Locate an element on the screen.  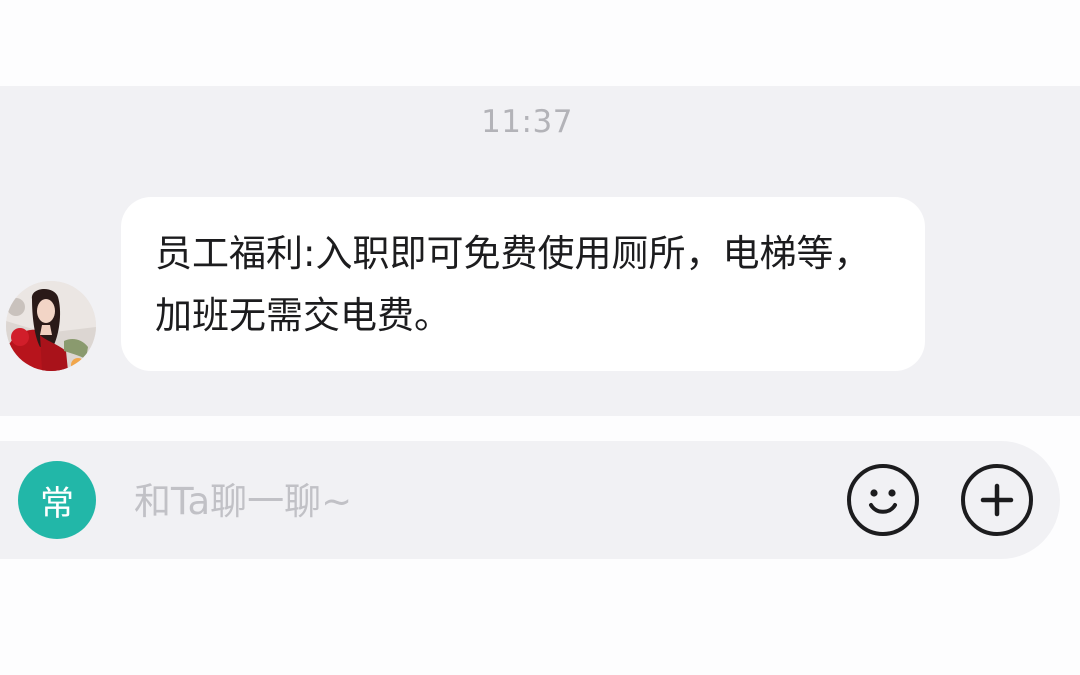
message-input is located at coordinates (474, 501).